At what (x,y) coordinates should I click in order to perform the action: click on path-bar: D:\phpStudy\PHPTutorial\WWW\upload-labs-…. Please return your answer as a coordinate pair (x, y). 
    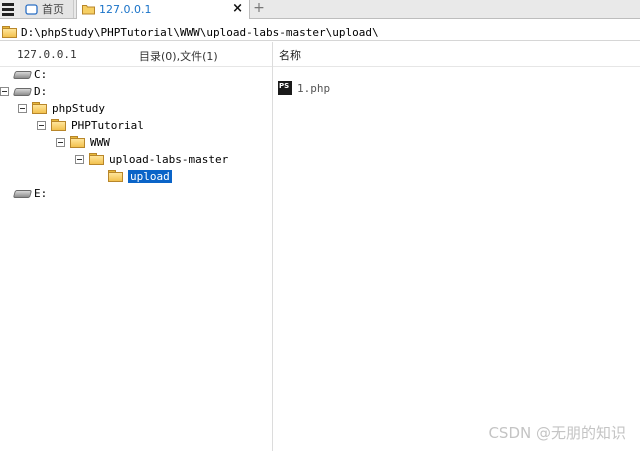
    Looking at the image, I should click on (320, 32).